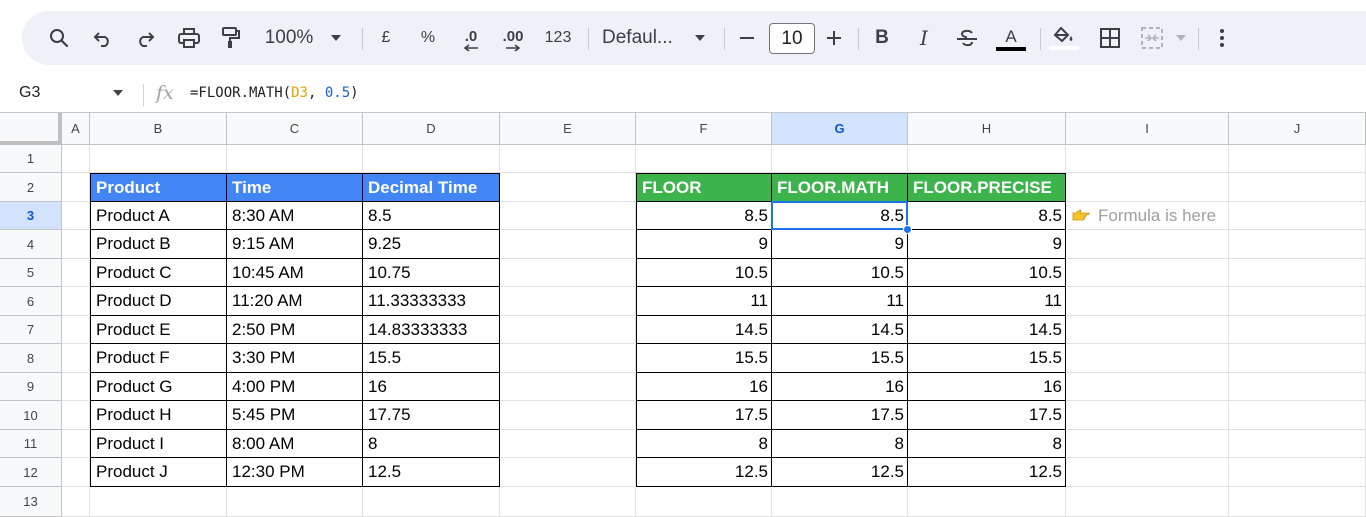  Describe the element at coordinates (158, 301) in the screenshot. I see `table-cell: Product D` at that location.